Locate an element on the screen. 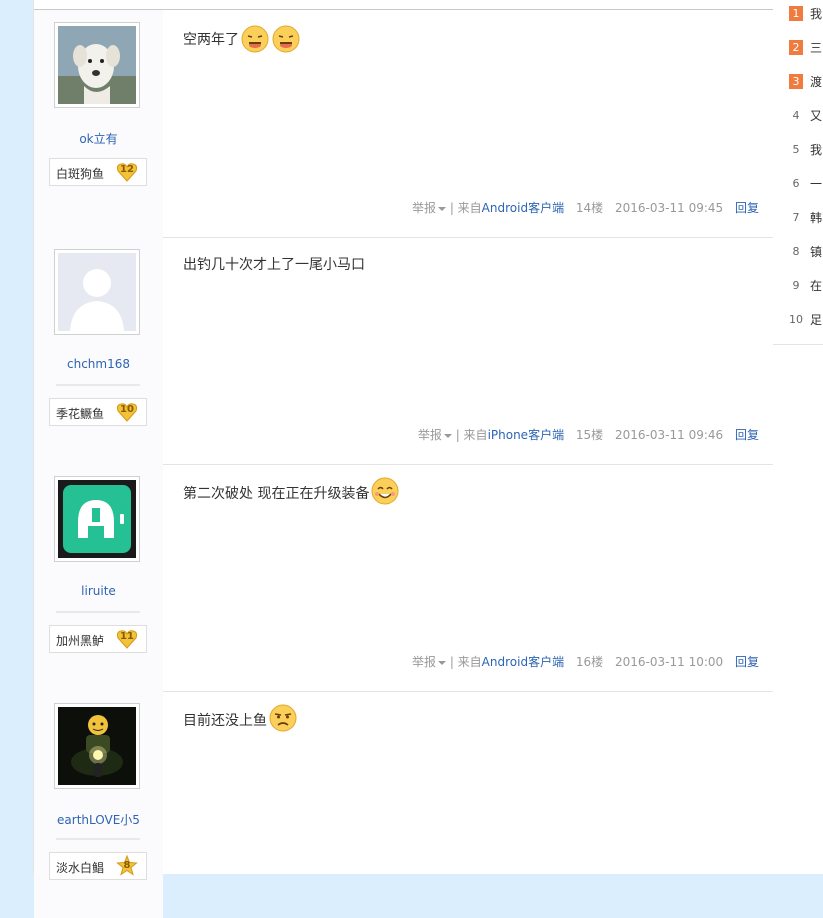  hot-topic-item: 8镇 is located at coordinates (798, 252).